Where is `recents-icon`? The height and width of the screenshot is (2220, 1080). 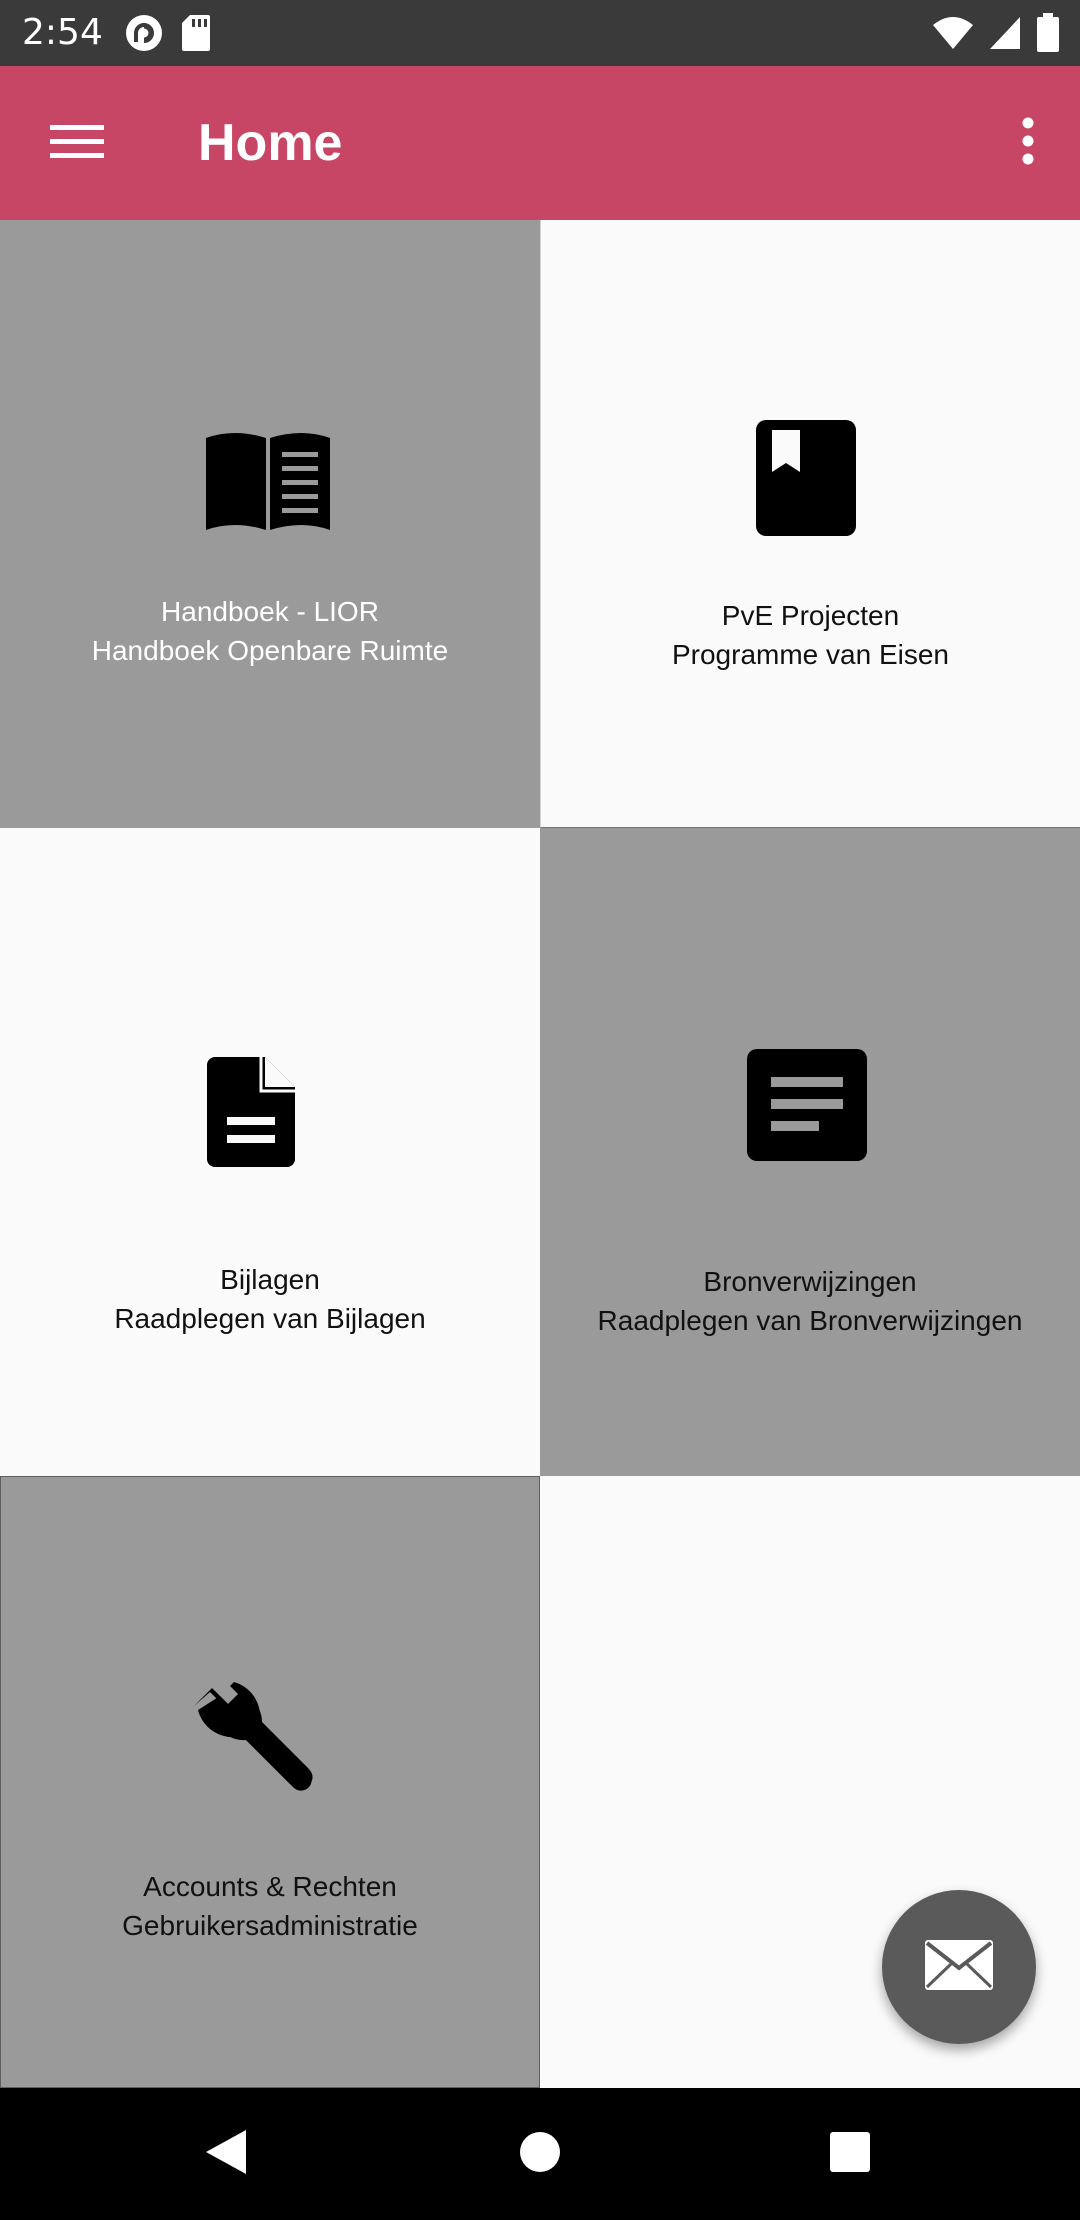 recents-icon is located at coordinates (850, 2154).